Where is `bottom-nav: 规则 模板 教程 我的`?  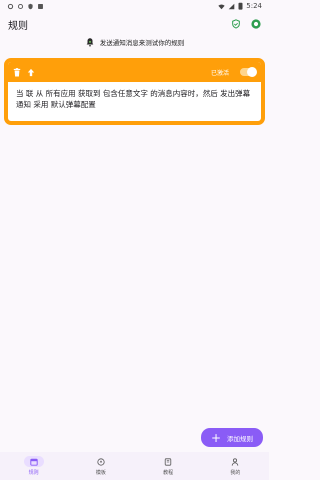
bottom-nav: 规则 模板 教程 我的 is located at coordinates (134, 466).